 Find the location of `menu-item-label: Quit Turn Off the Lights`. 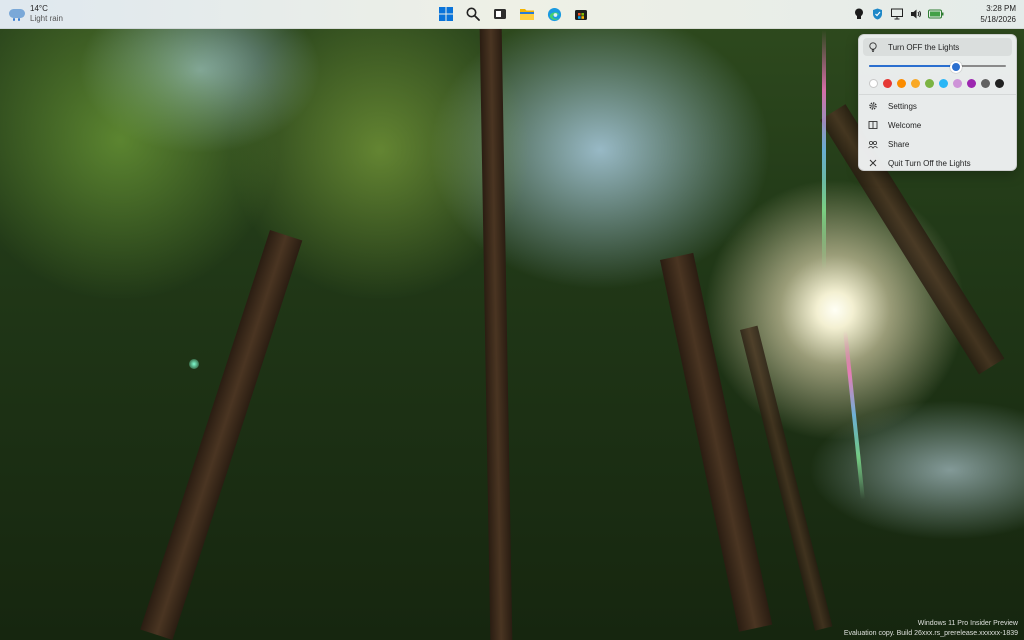

menu-item-label: Quit Turn Off the Lights is located at coordinates (929, 163).